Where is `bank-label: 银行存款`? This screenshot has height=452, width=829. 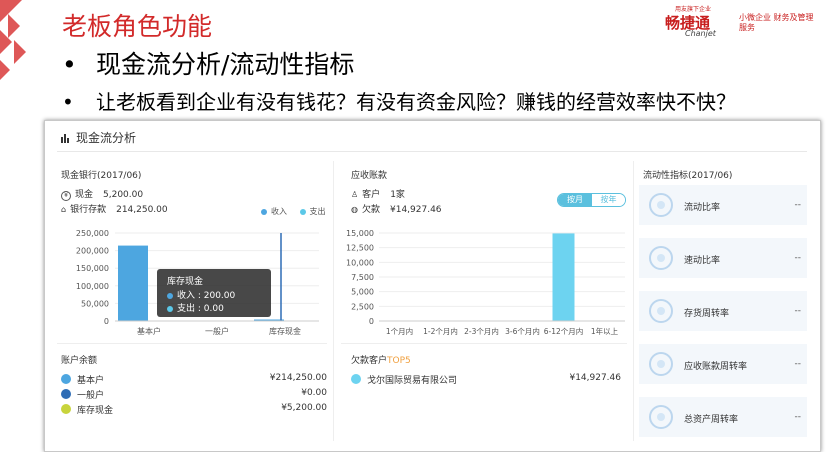
bank-label: 银行存款 is located at coordinates (88, 210).